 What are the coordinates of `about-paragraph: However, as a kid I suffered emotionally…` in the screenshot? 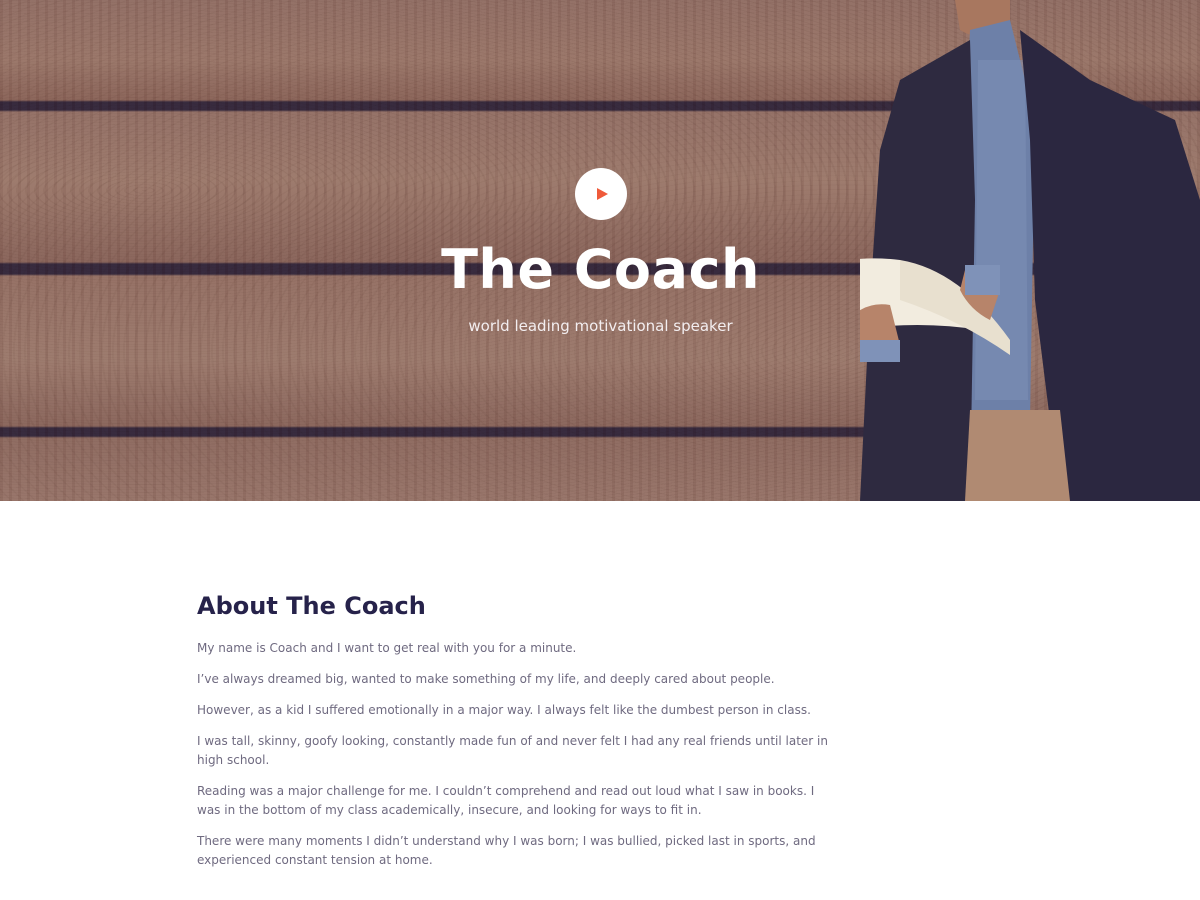 It's located at (504, 710).